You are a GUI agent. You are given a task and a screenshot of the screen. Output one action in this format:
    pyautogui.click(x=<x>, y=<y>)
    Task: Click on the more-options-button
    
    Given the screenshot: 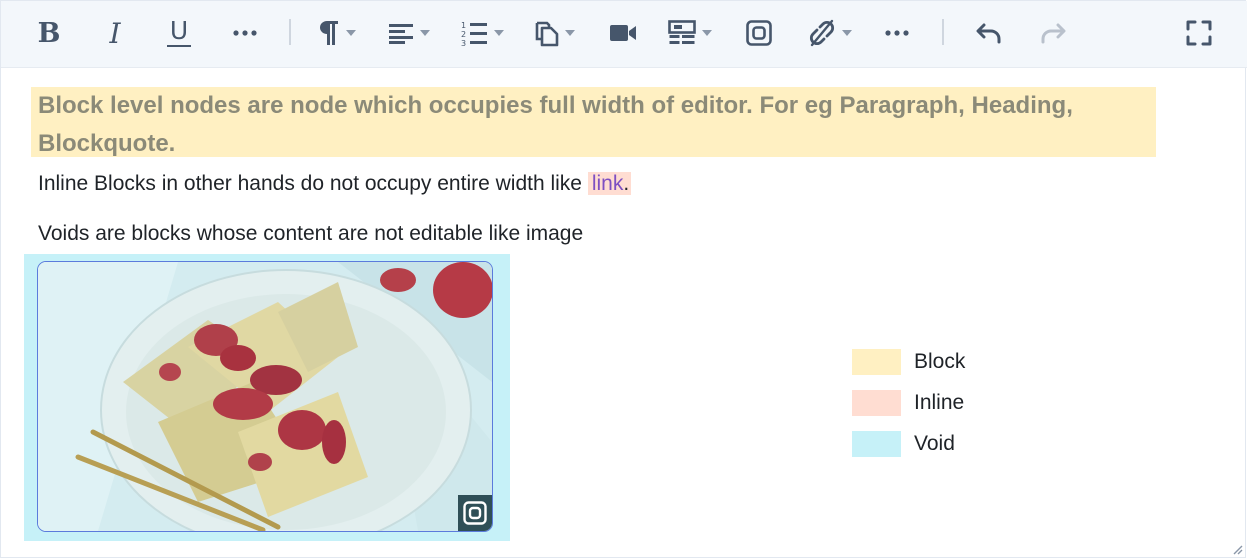 What is the action you would take?
    pyautogui.click(x=897, y=33)
    